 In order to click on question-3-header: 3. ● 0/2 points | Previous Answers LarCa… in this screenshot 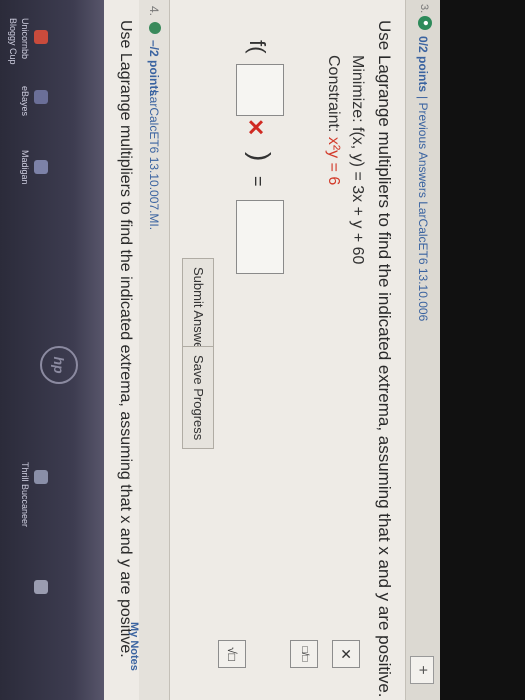, I will do `click(422, 350)`.